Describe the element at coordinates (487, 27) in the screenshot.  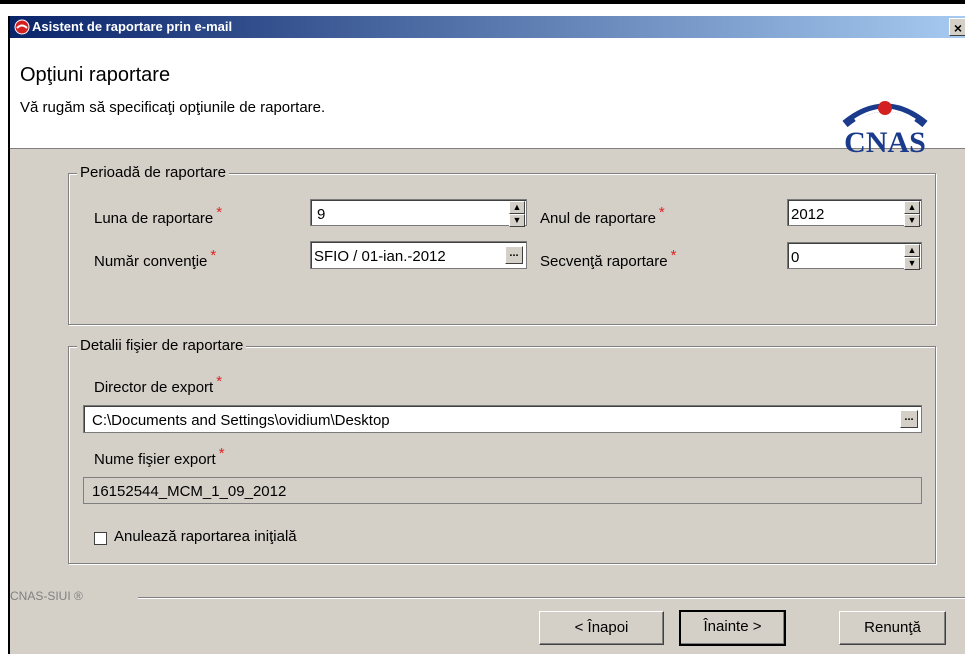
I see `title-bar: Asistent de raportare prin e-mail ×` at that location.